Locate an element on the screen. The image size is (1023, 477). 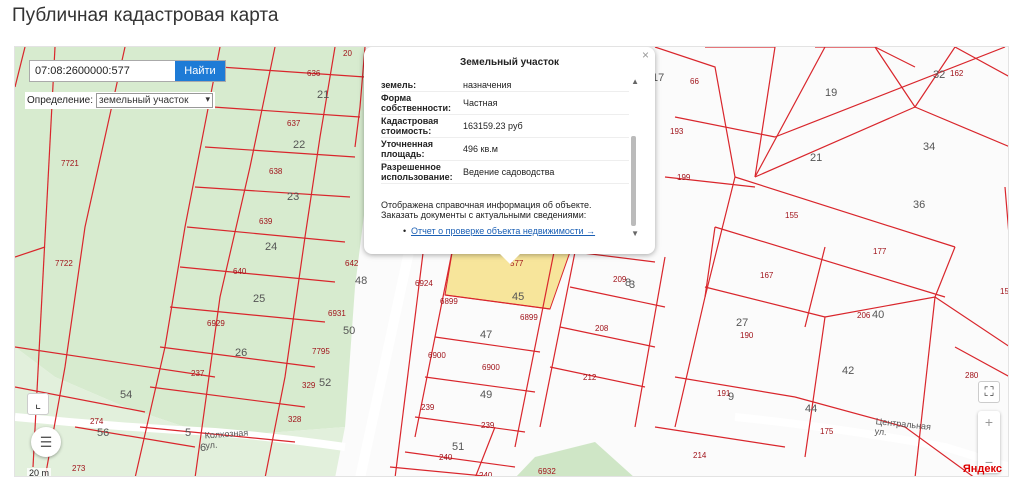
check-report-link: Отчет о проверке объекта недвижимости → is located at coordinates (503, 231).